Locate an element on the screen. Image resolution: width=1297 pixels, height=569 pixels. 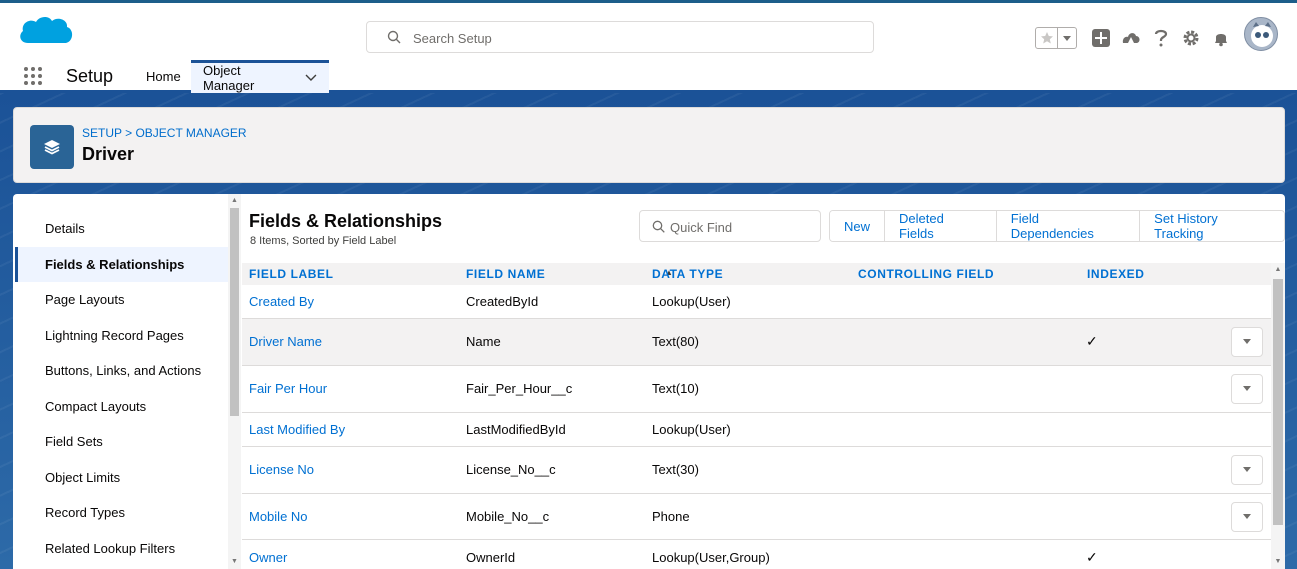
sidebar-scrollbar: ▲ ▼ is located at coordinates (234, 381).